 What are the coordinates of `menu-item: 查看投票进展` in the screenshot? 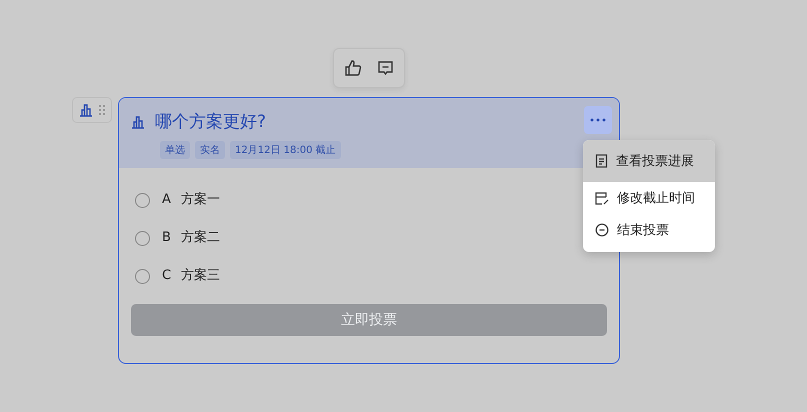 It's located at (649, 161).